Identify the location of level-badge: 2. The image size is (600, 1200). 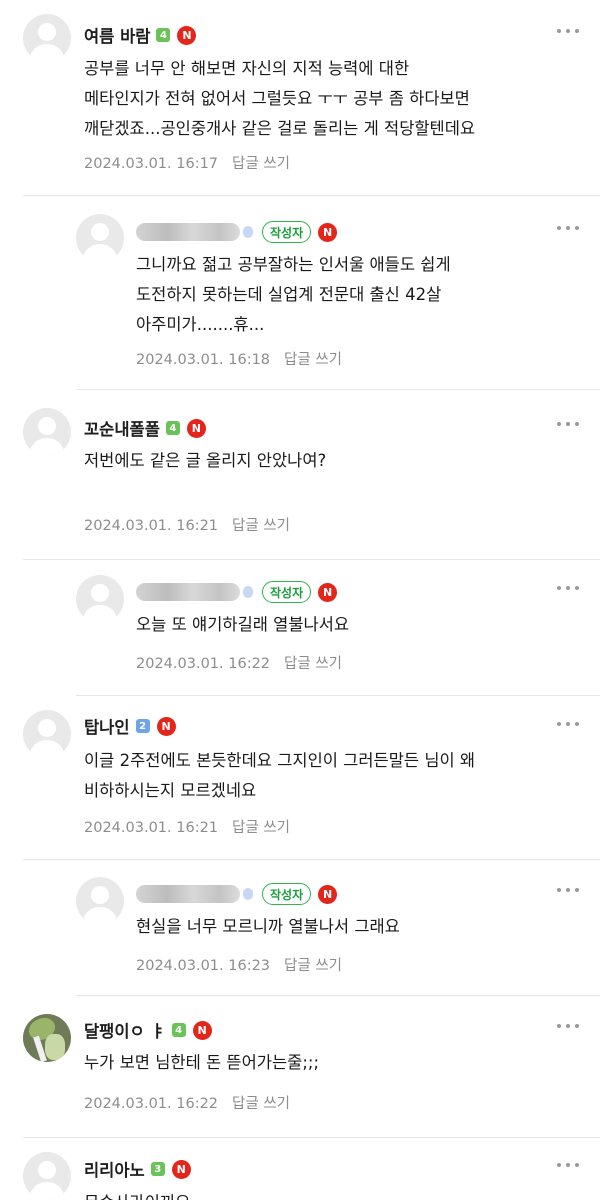
(142, 726).